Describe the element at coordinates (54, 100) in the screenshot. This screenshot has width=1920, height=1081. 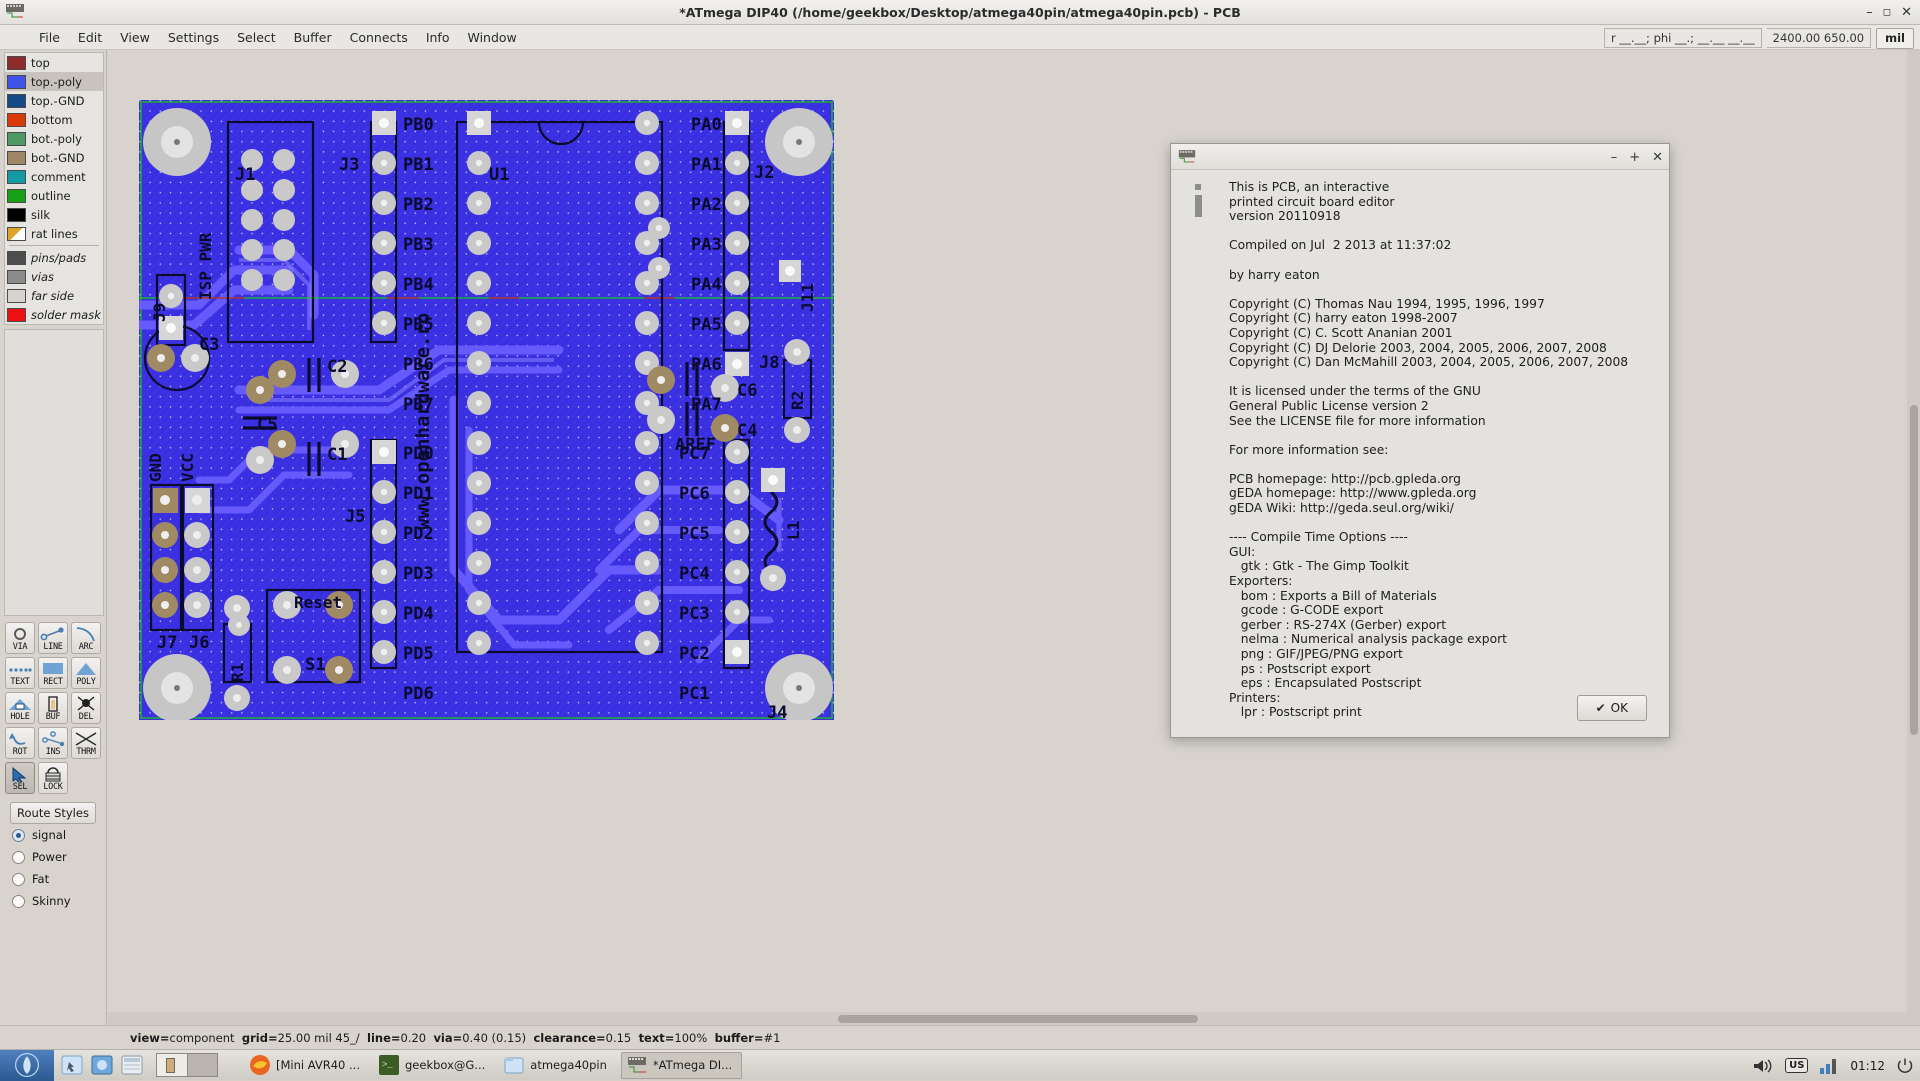
I see `layer-item-top-gnd: top.-GND` at that location.